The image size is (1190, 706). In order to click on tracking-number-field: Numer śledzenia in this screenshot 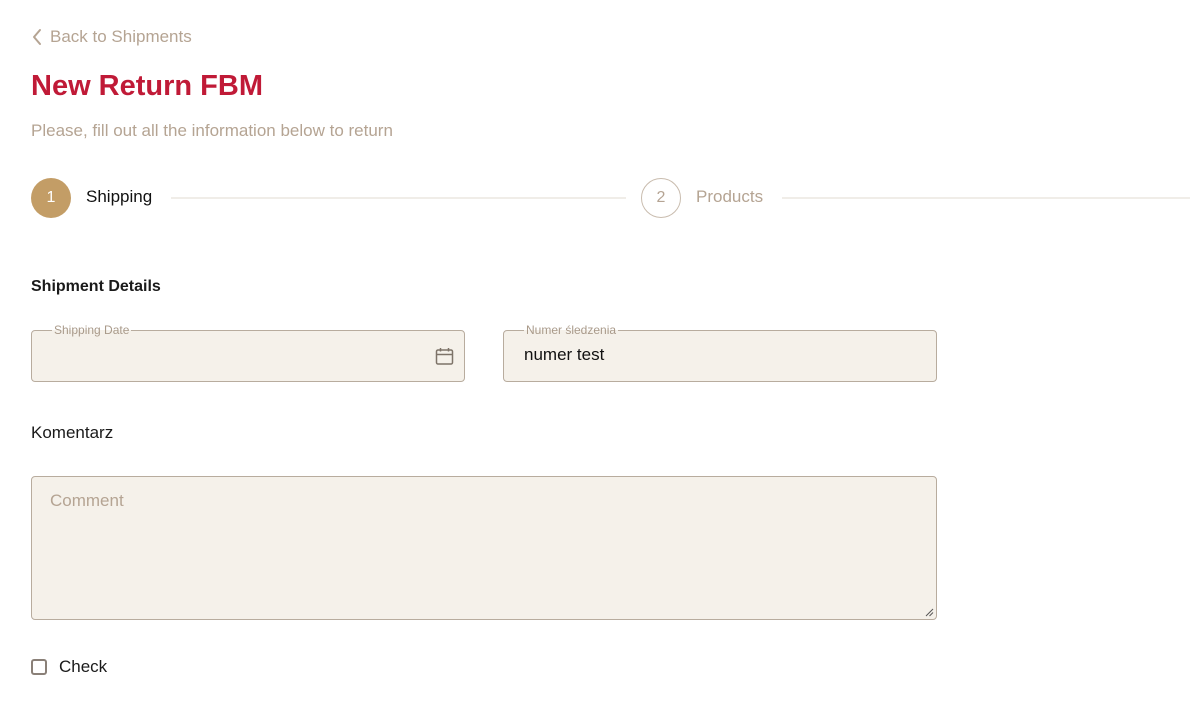, I will do `click(720, 352)`.